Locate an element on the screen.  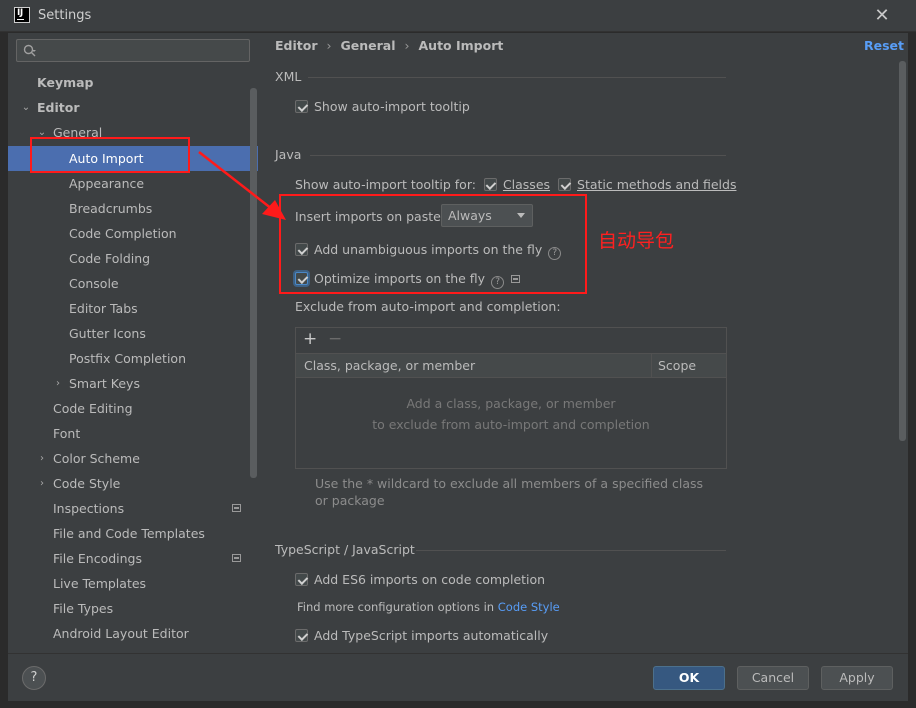
ok-button: OK is located at coordinates (689, 678).